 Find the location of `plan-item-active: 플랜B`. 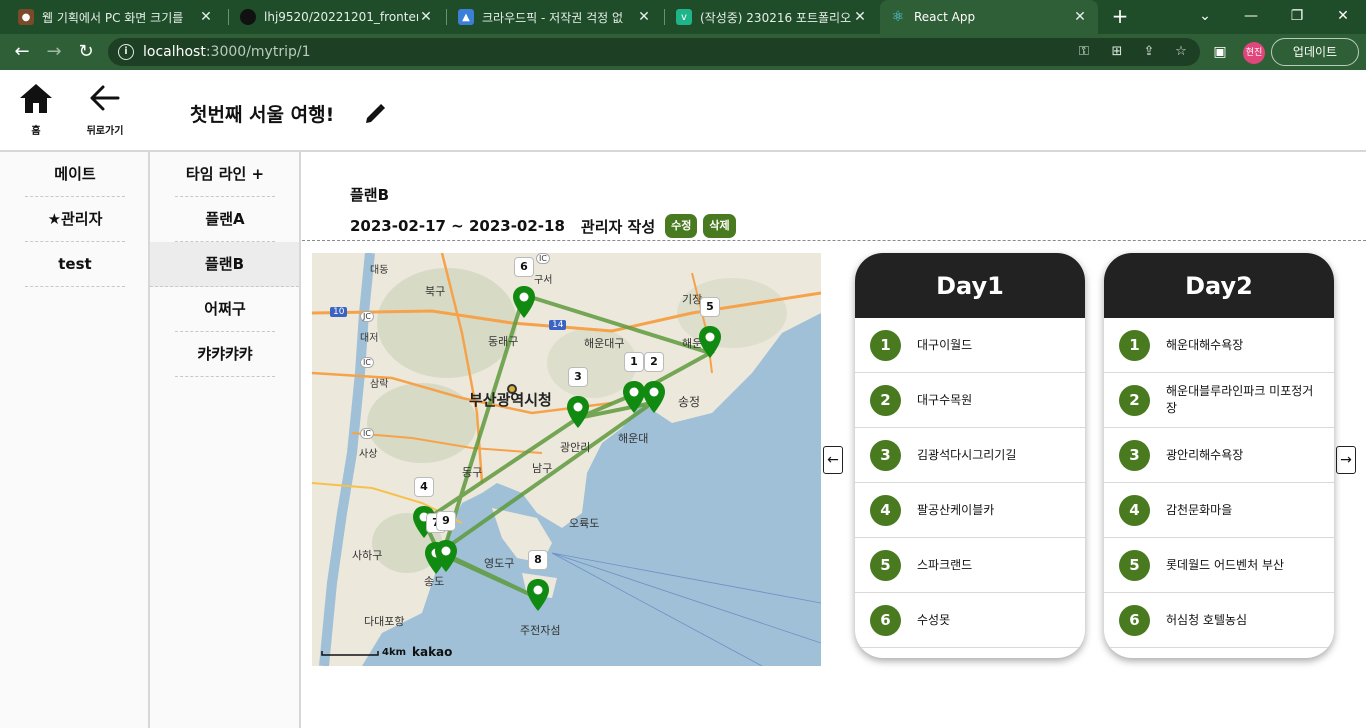

plan-item-active: 플랜B is located at coordinates (224, 264).